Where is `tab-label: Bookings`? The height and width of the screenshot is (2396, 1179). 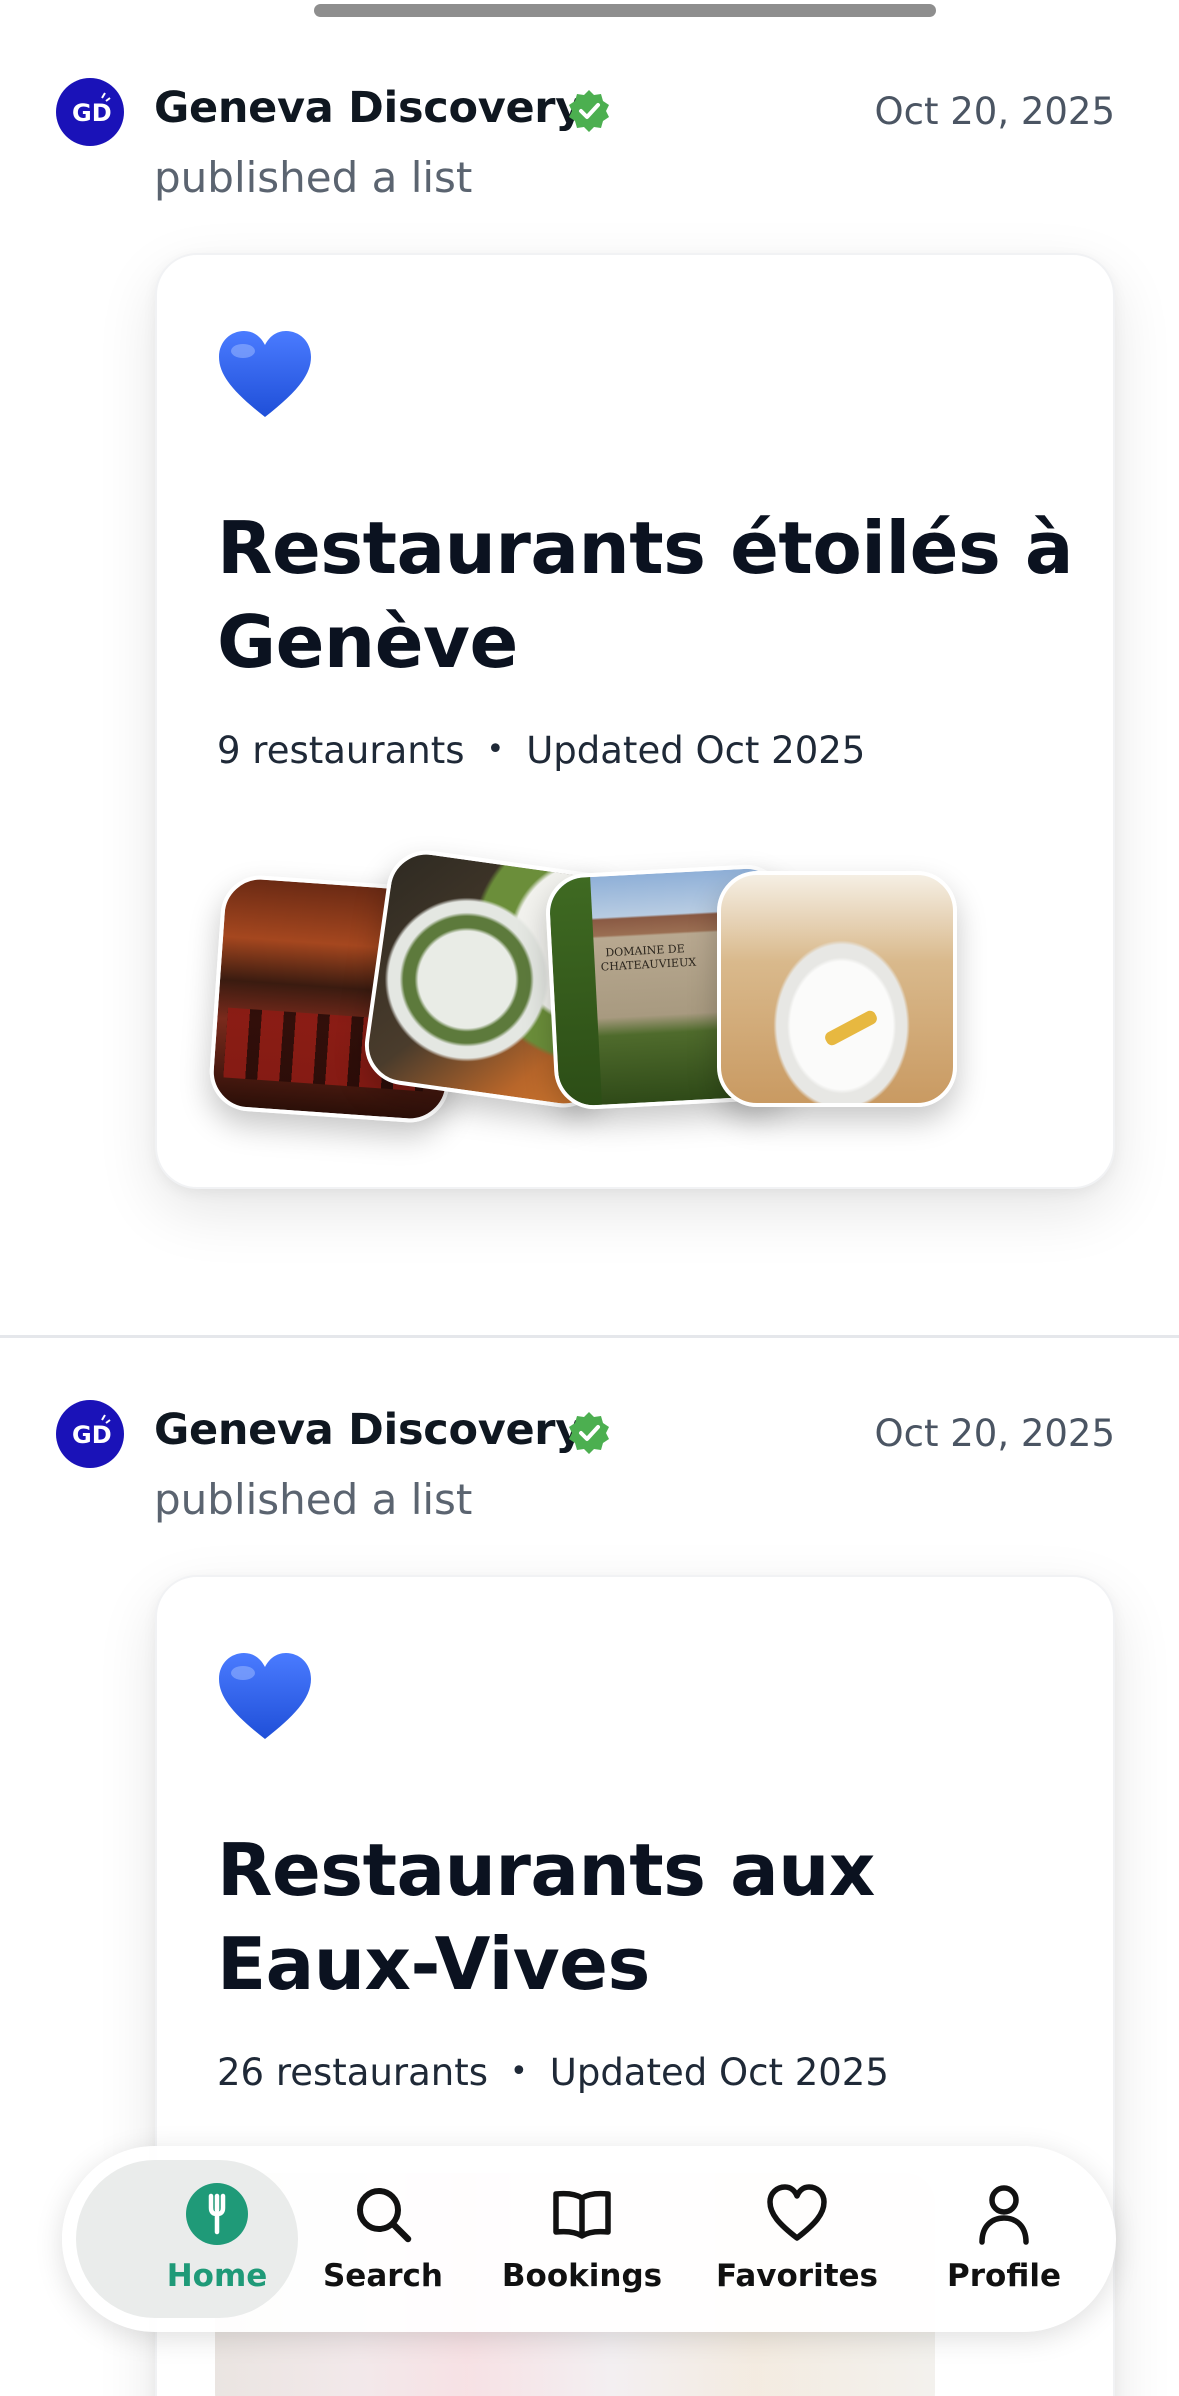
tab-label: Bookings is located at coordinates (582, 2276).